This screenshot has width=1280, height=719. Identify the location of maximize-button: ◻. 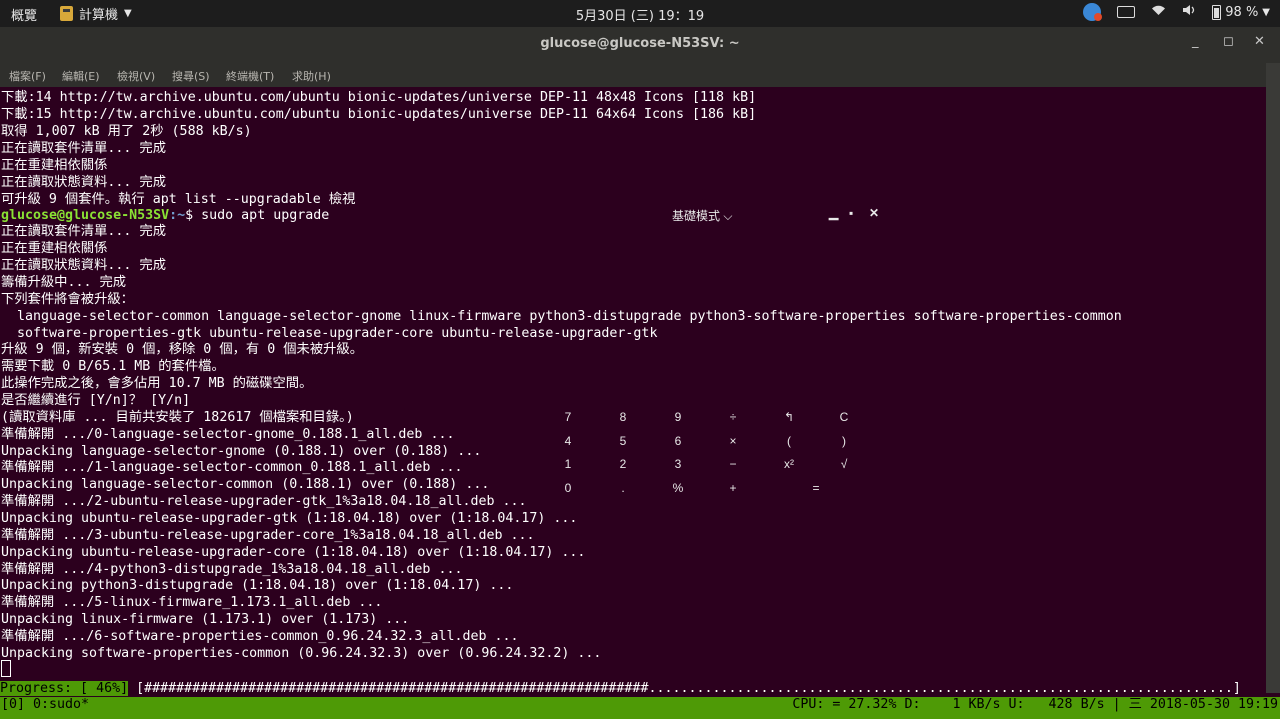
(1228, 41).